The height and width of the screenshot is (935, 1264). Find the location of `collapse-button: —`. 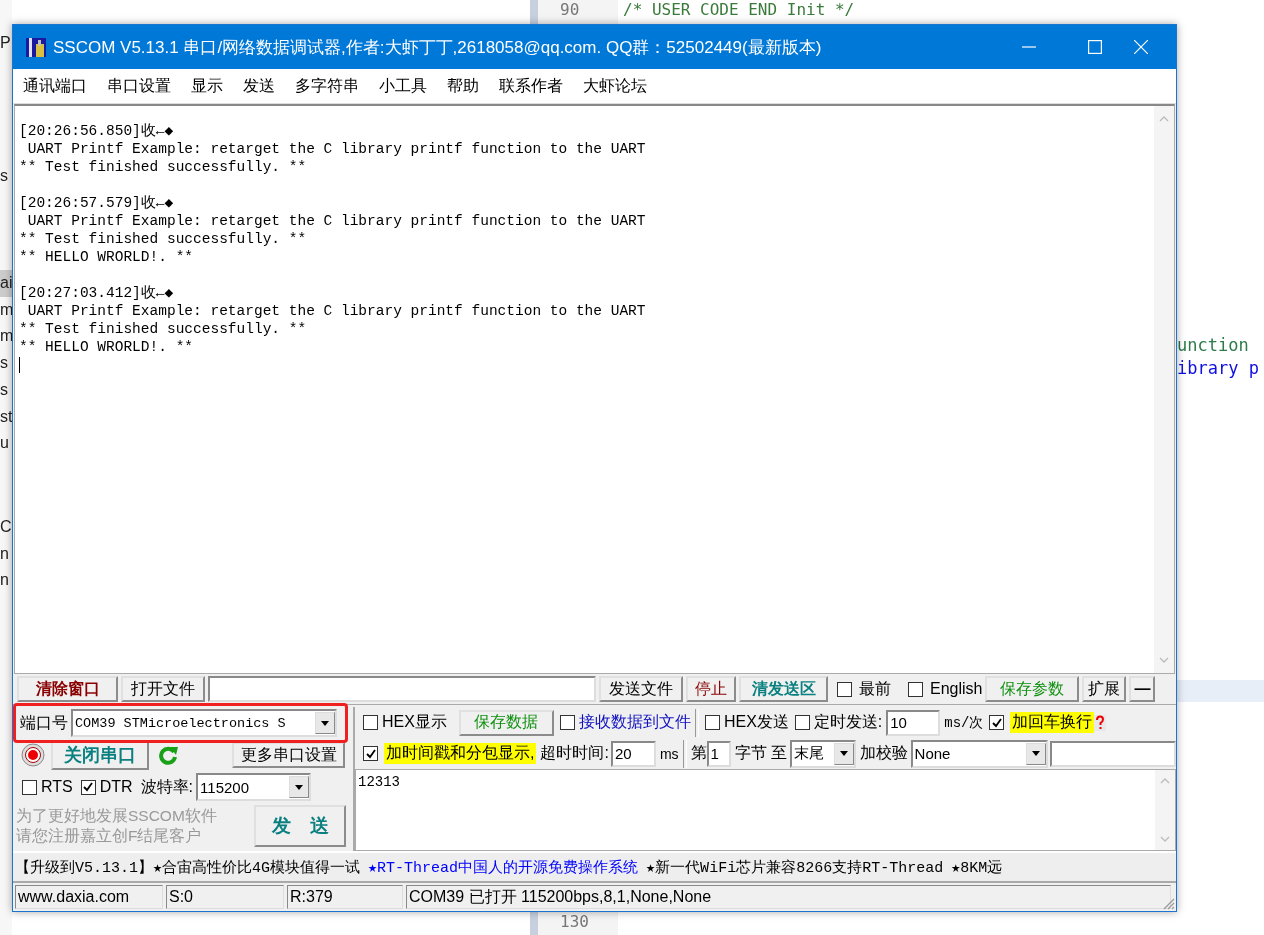

collapse-button: — is located at coordinates (1142, 689).